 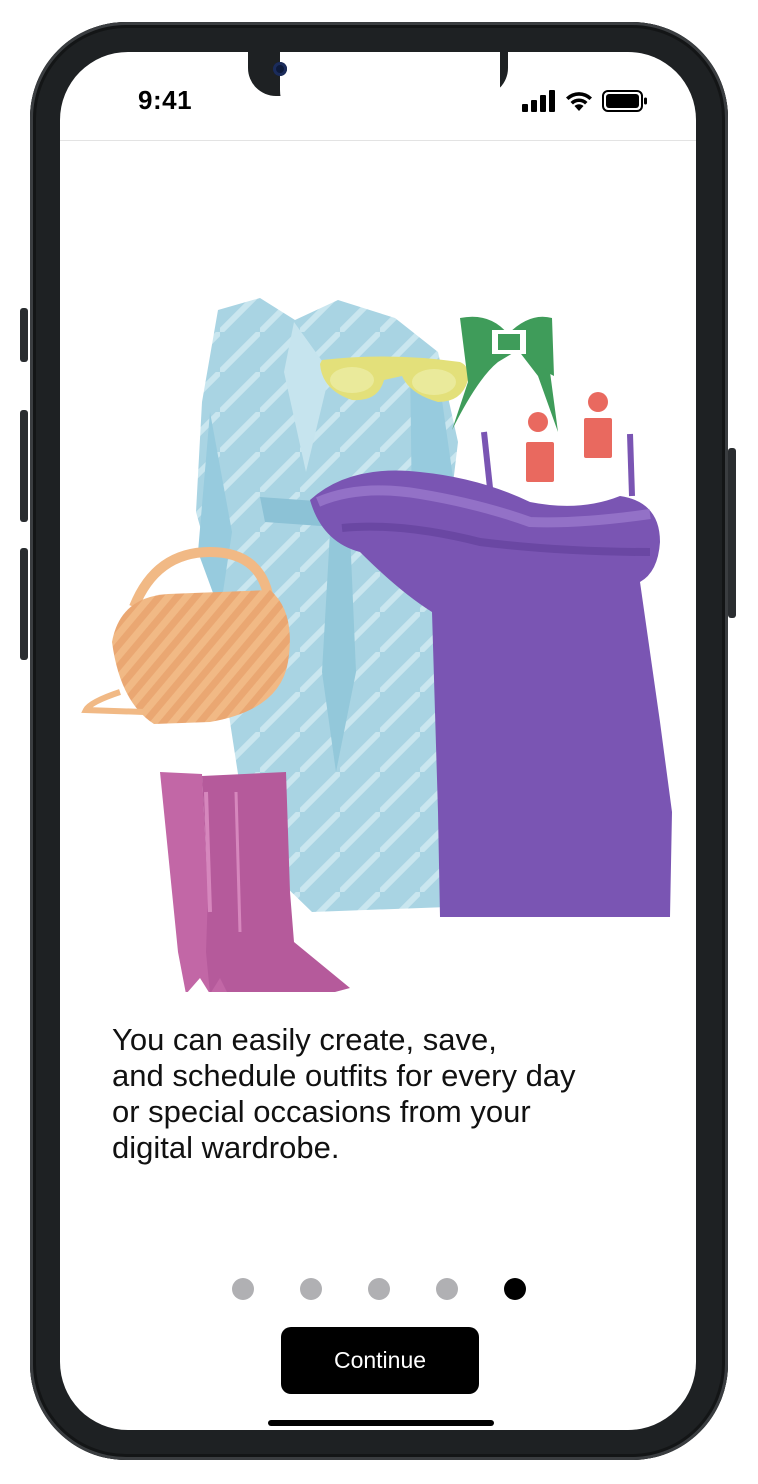 I want to click on page-indicator, so click(x=379, y=1289).